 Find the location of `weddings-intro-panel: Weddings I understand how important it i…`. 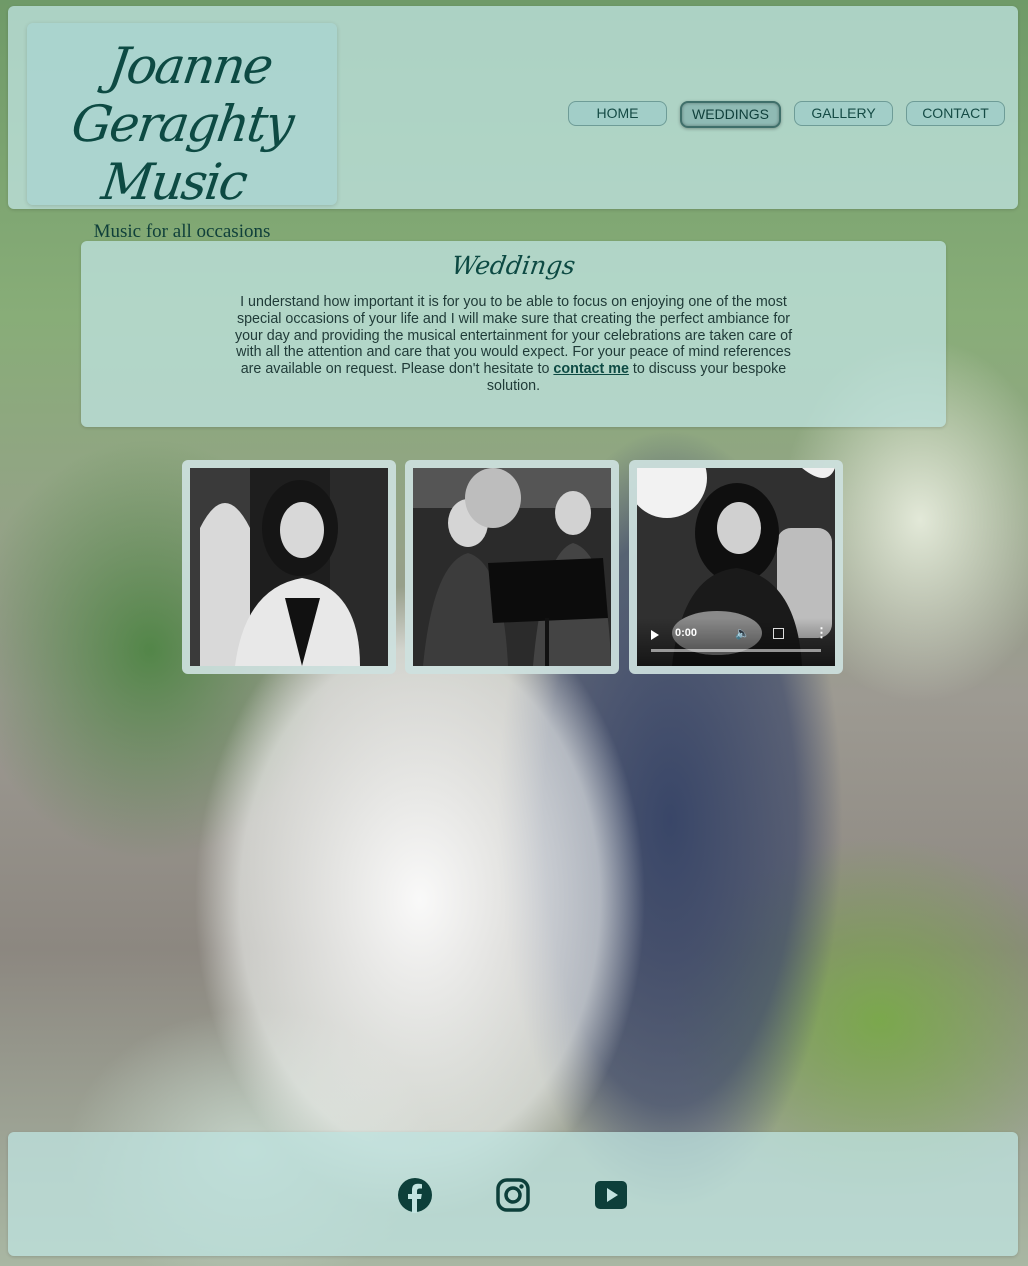

weddings-intro-panel: Weddings I understand how important it i… is located at coordinates (513, 334).